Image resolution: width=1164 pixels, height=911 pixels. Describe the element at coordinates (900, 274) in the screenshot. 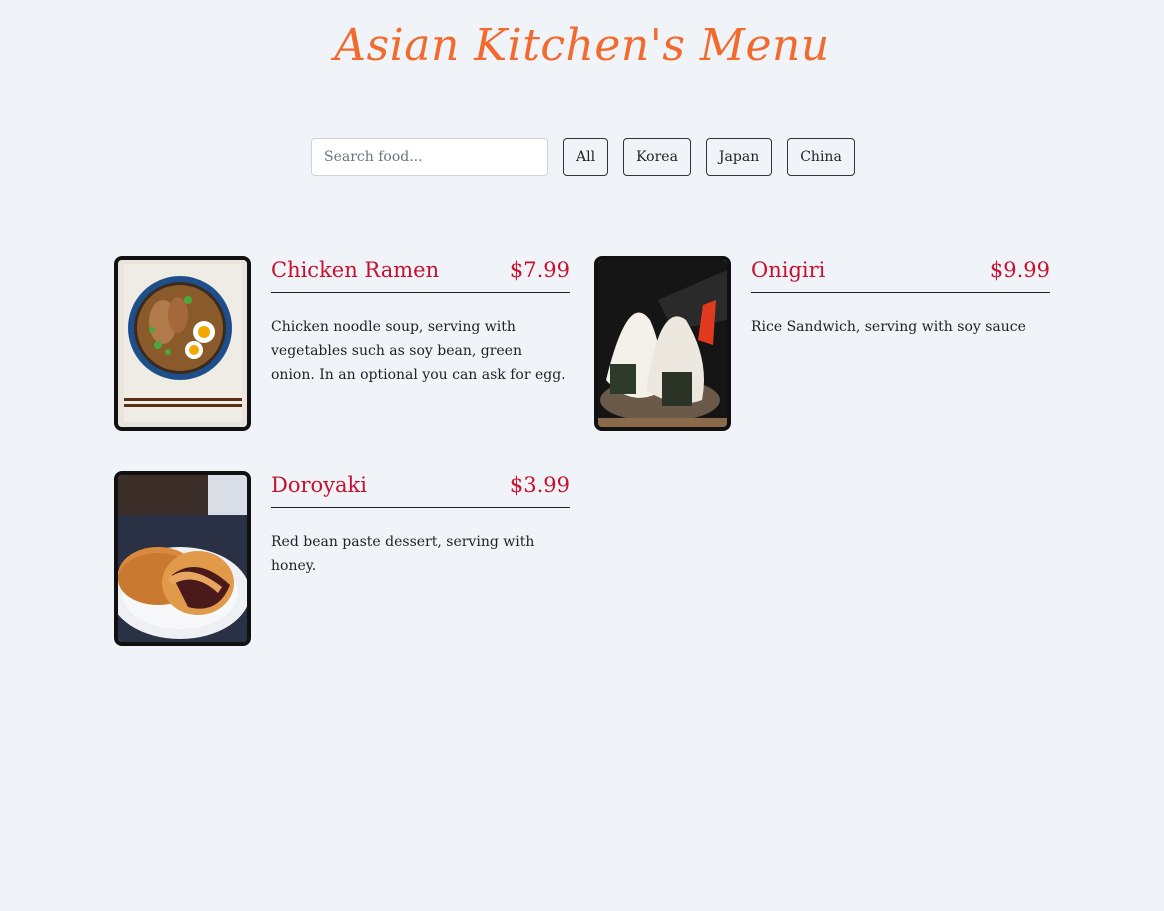

I see `item-header: Onigiri $9.99` at that location.